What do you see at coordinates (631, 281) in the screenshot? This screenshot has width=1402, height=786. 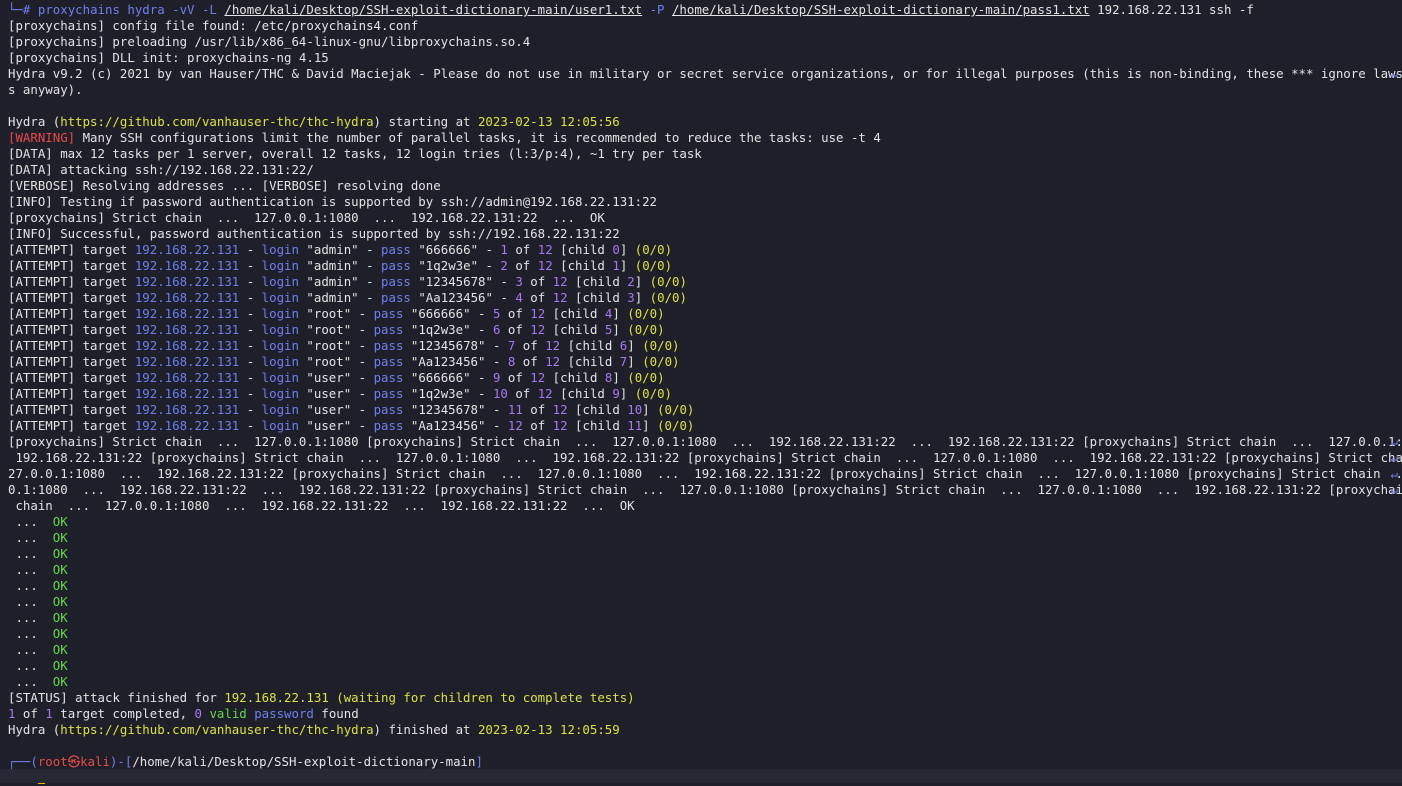 I see `attempt-child-number: 2` at bounding box center [631, 281].